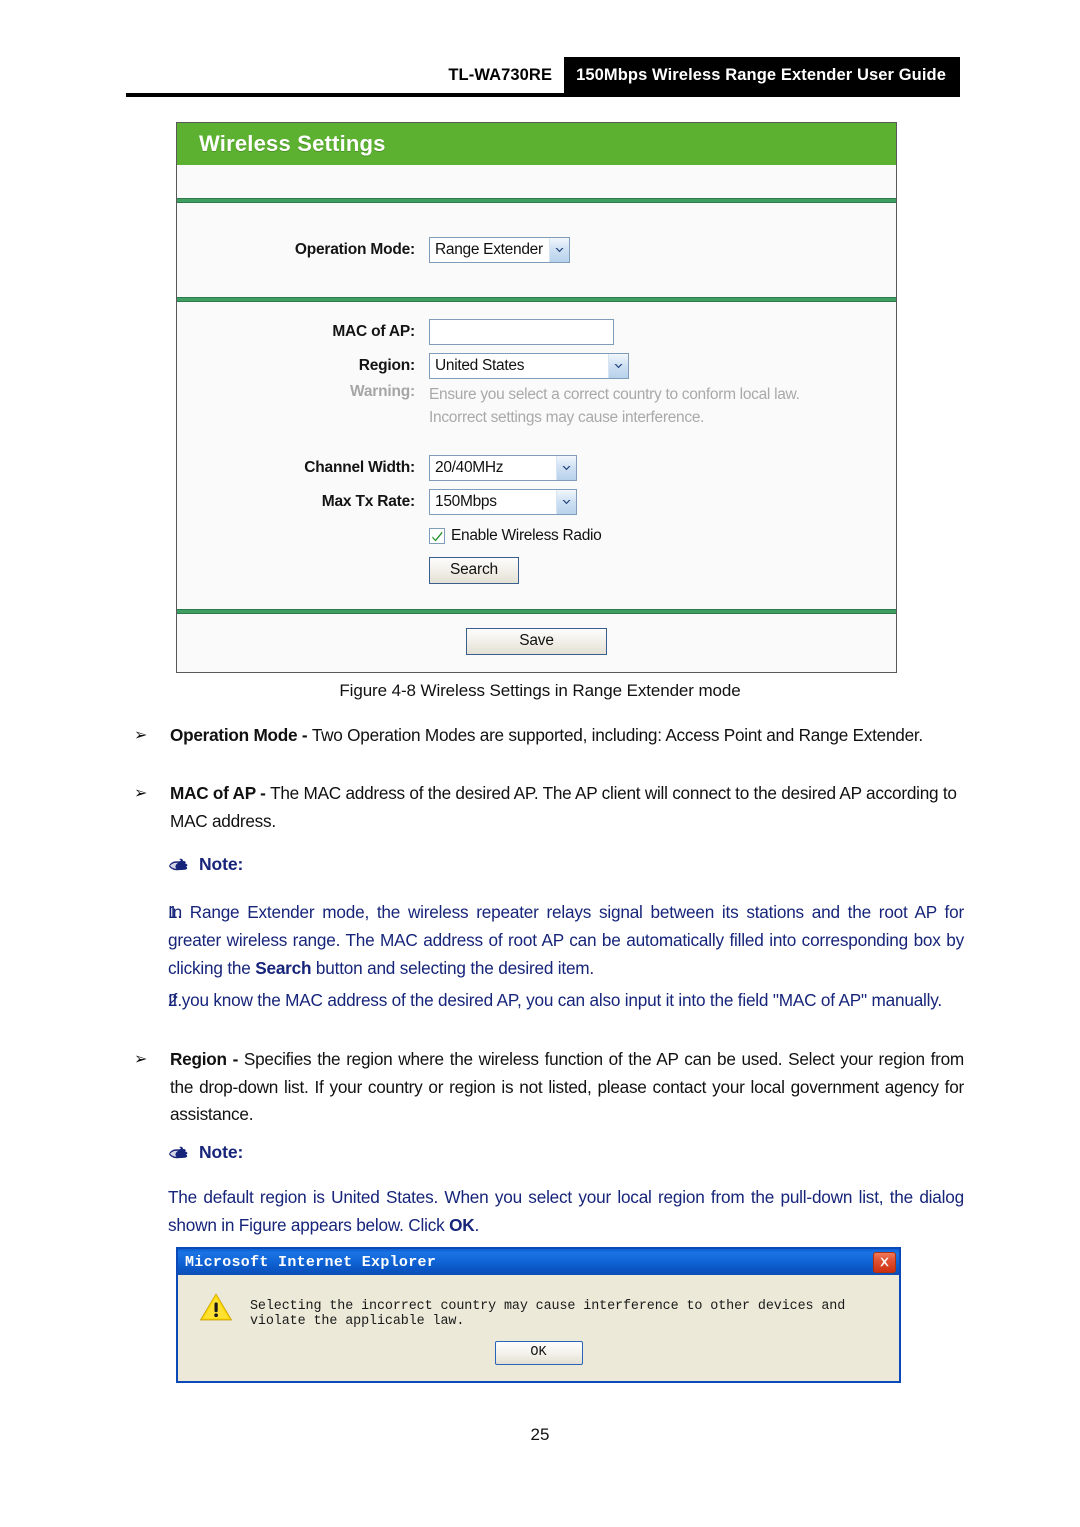  I want to click on channel-width-label: Channel Width:, so click(359, 467).